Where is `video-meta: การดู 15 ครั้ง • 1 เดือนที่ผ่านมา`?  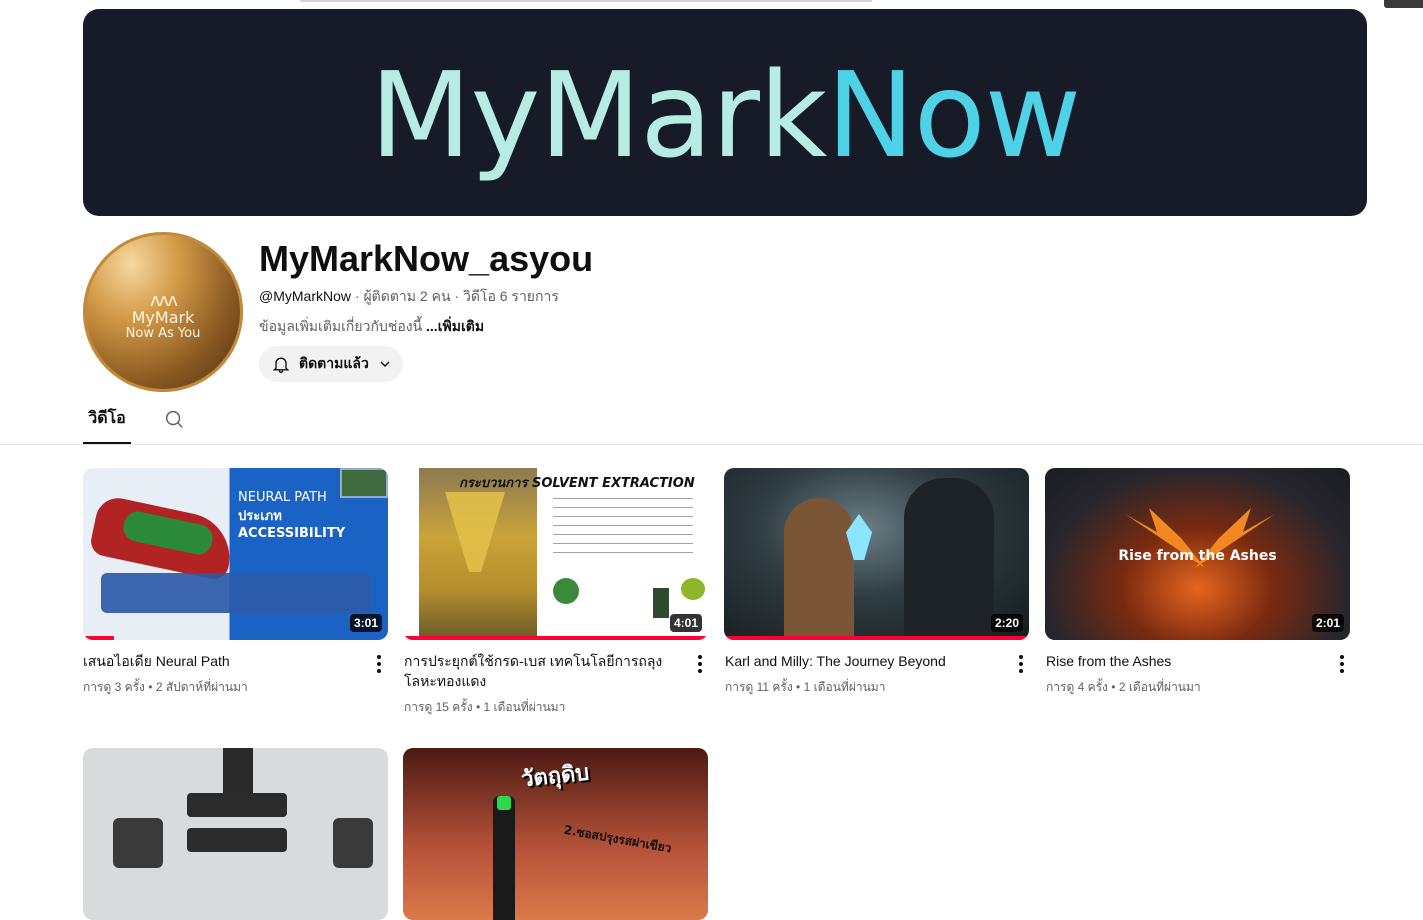
video-meta: การดู 15 ครั้ง • 1 เดือนที่ผ่านมา is located at coordinates (485, 707).